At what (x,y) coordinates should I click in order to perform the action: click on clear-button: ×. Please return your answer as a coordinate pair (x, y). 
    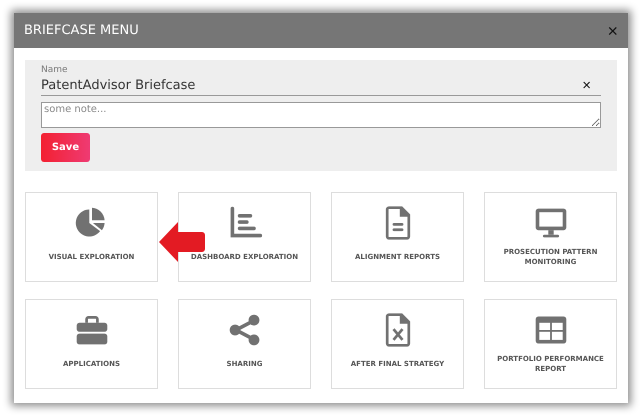
    Looking at the image, I should click on (586, 85).